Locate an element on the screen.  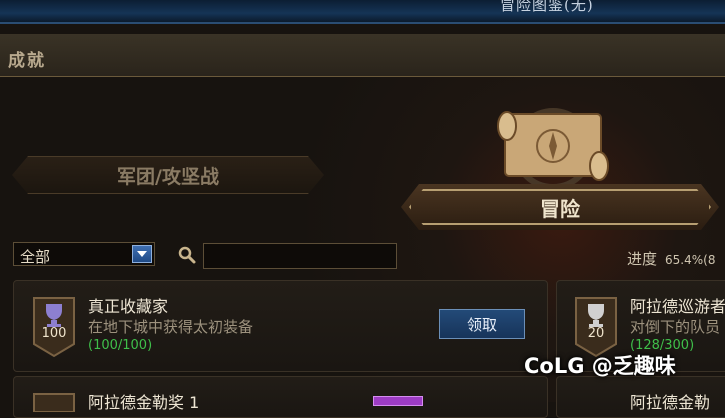
progress-value: 65.4%(8 is located at coordinates (690, 260).